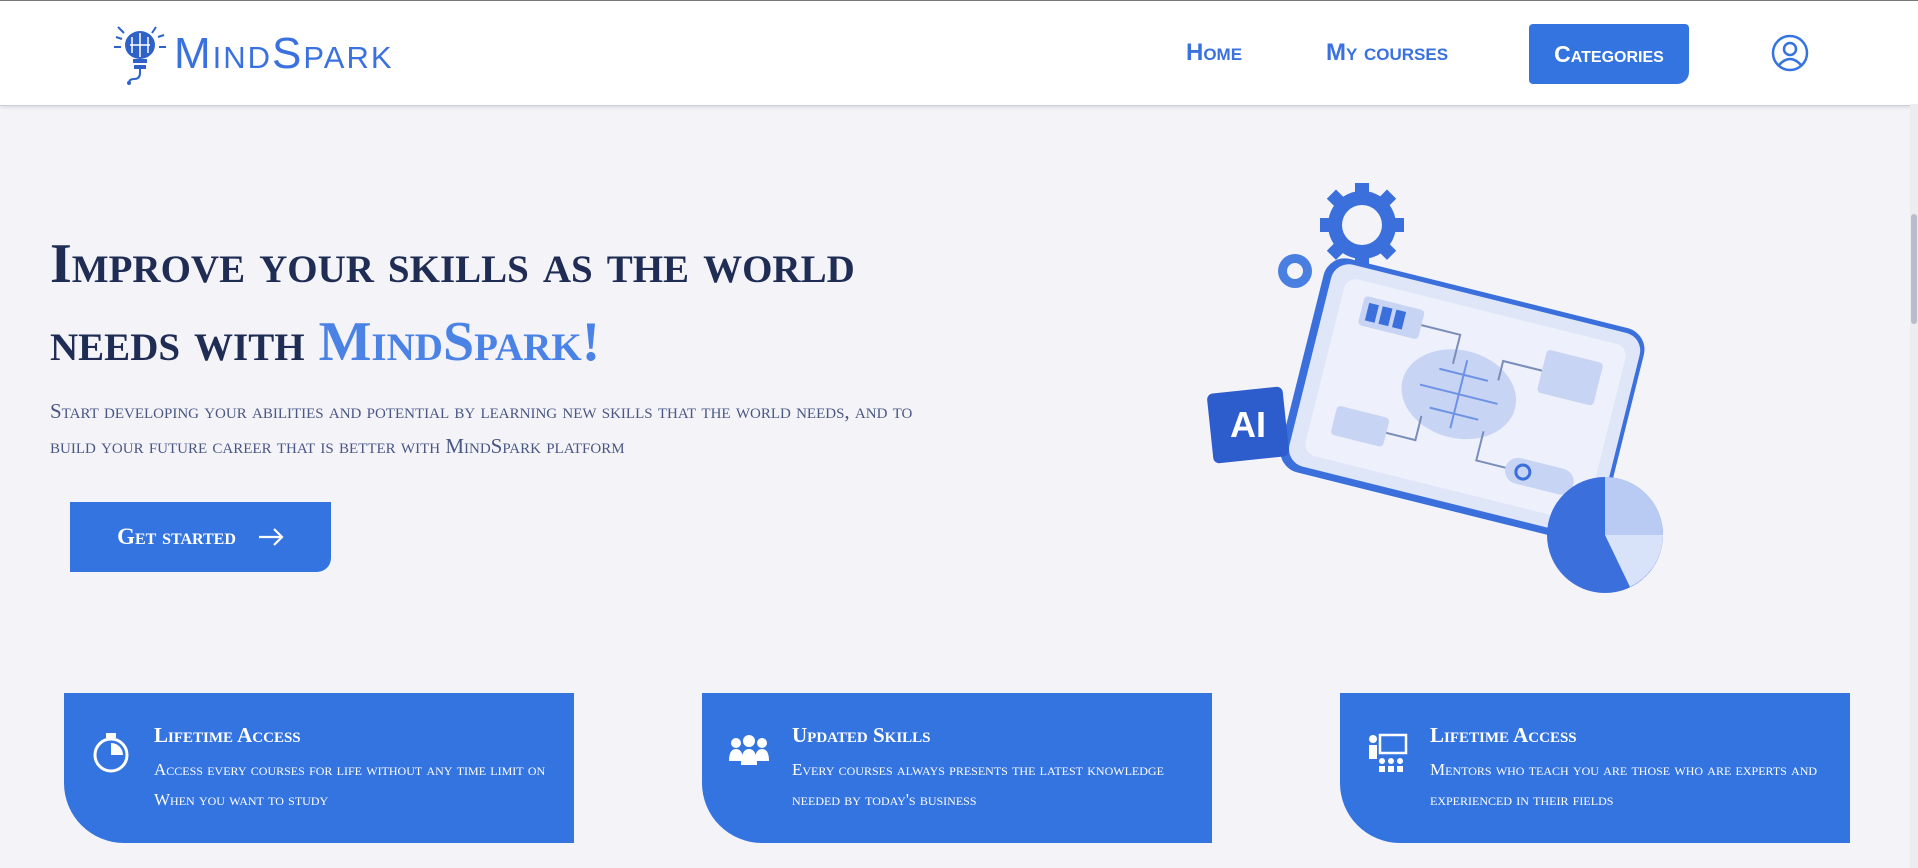  Describe the element at coordinates (1609, 54) in the screenshot. I see `categories-button: Categories` at that location.